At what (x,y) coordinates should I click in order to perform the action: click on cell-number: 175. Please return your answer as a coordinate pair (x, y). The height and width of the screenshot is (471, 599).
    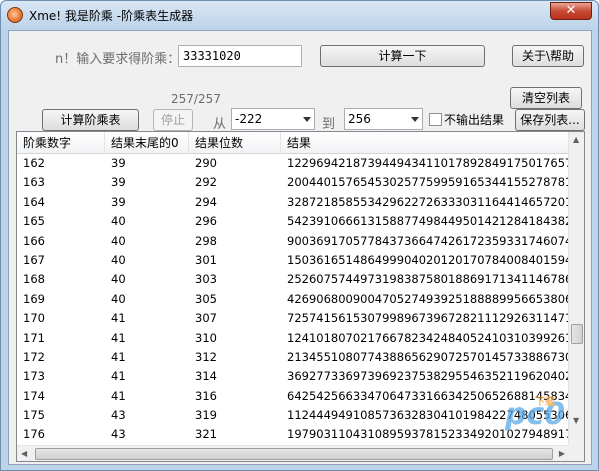
    Looking at the image, I should click on (34, 415).